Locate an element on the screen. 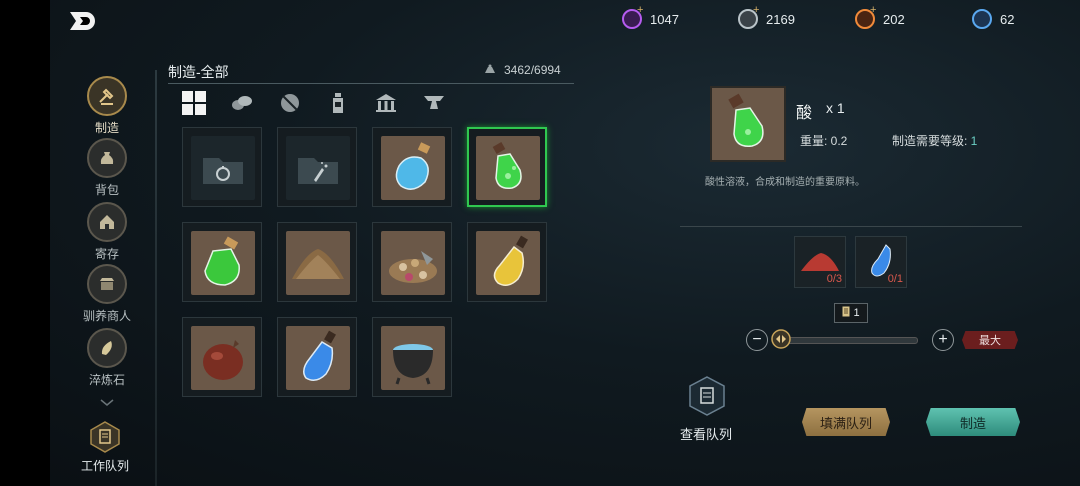 The image size is (1080, 486). ore-icon is located at coordinates (290, 103).